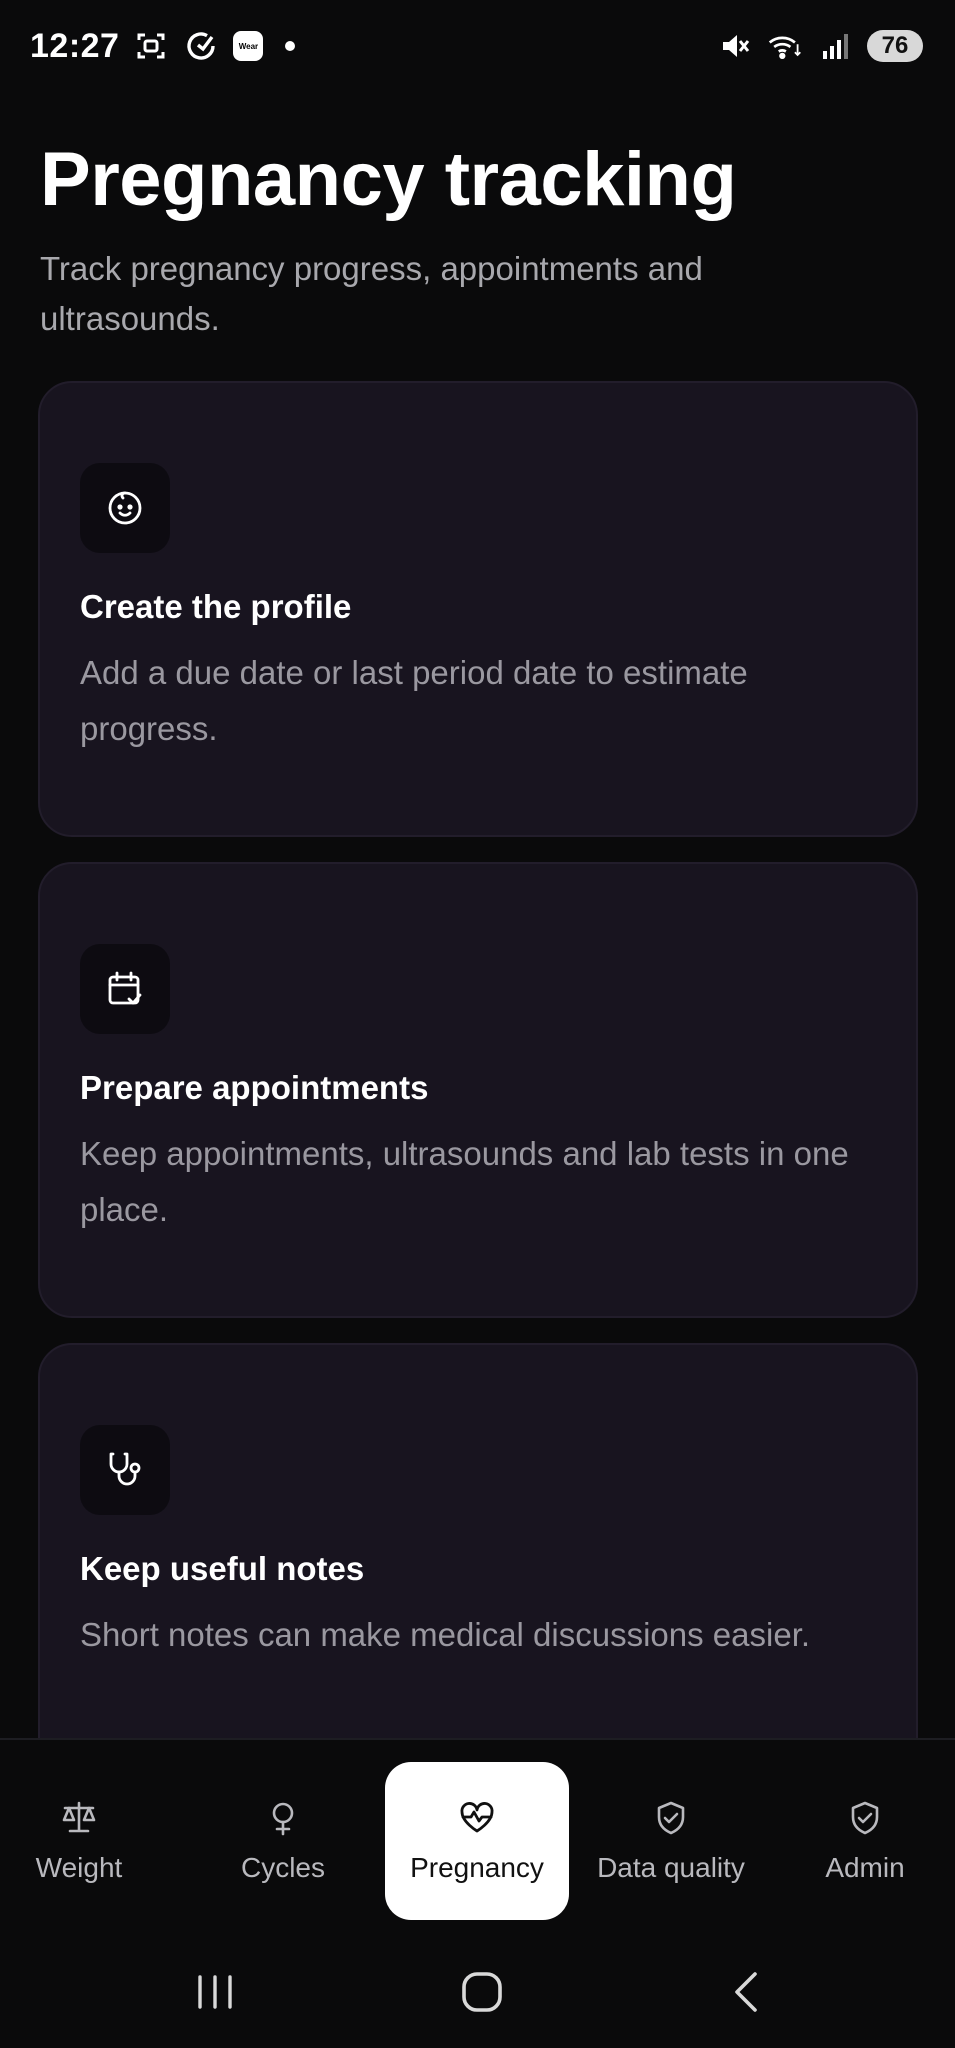 The width and height of the screenshot is (955, 2048). Describe the element at coordinates (388, 179) in the screenshot. I see `page-title: Pregnancy tracking` at that location.